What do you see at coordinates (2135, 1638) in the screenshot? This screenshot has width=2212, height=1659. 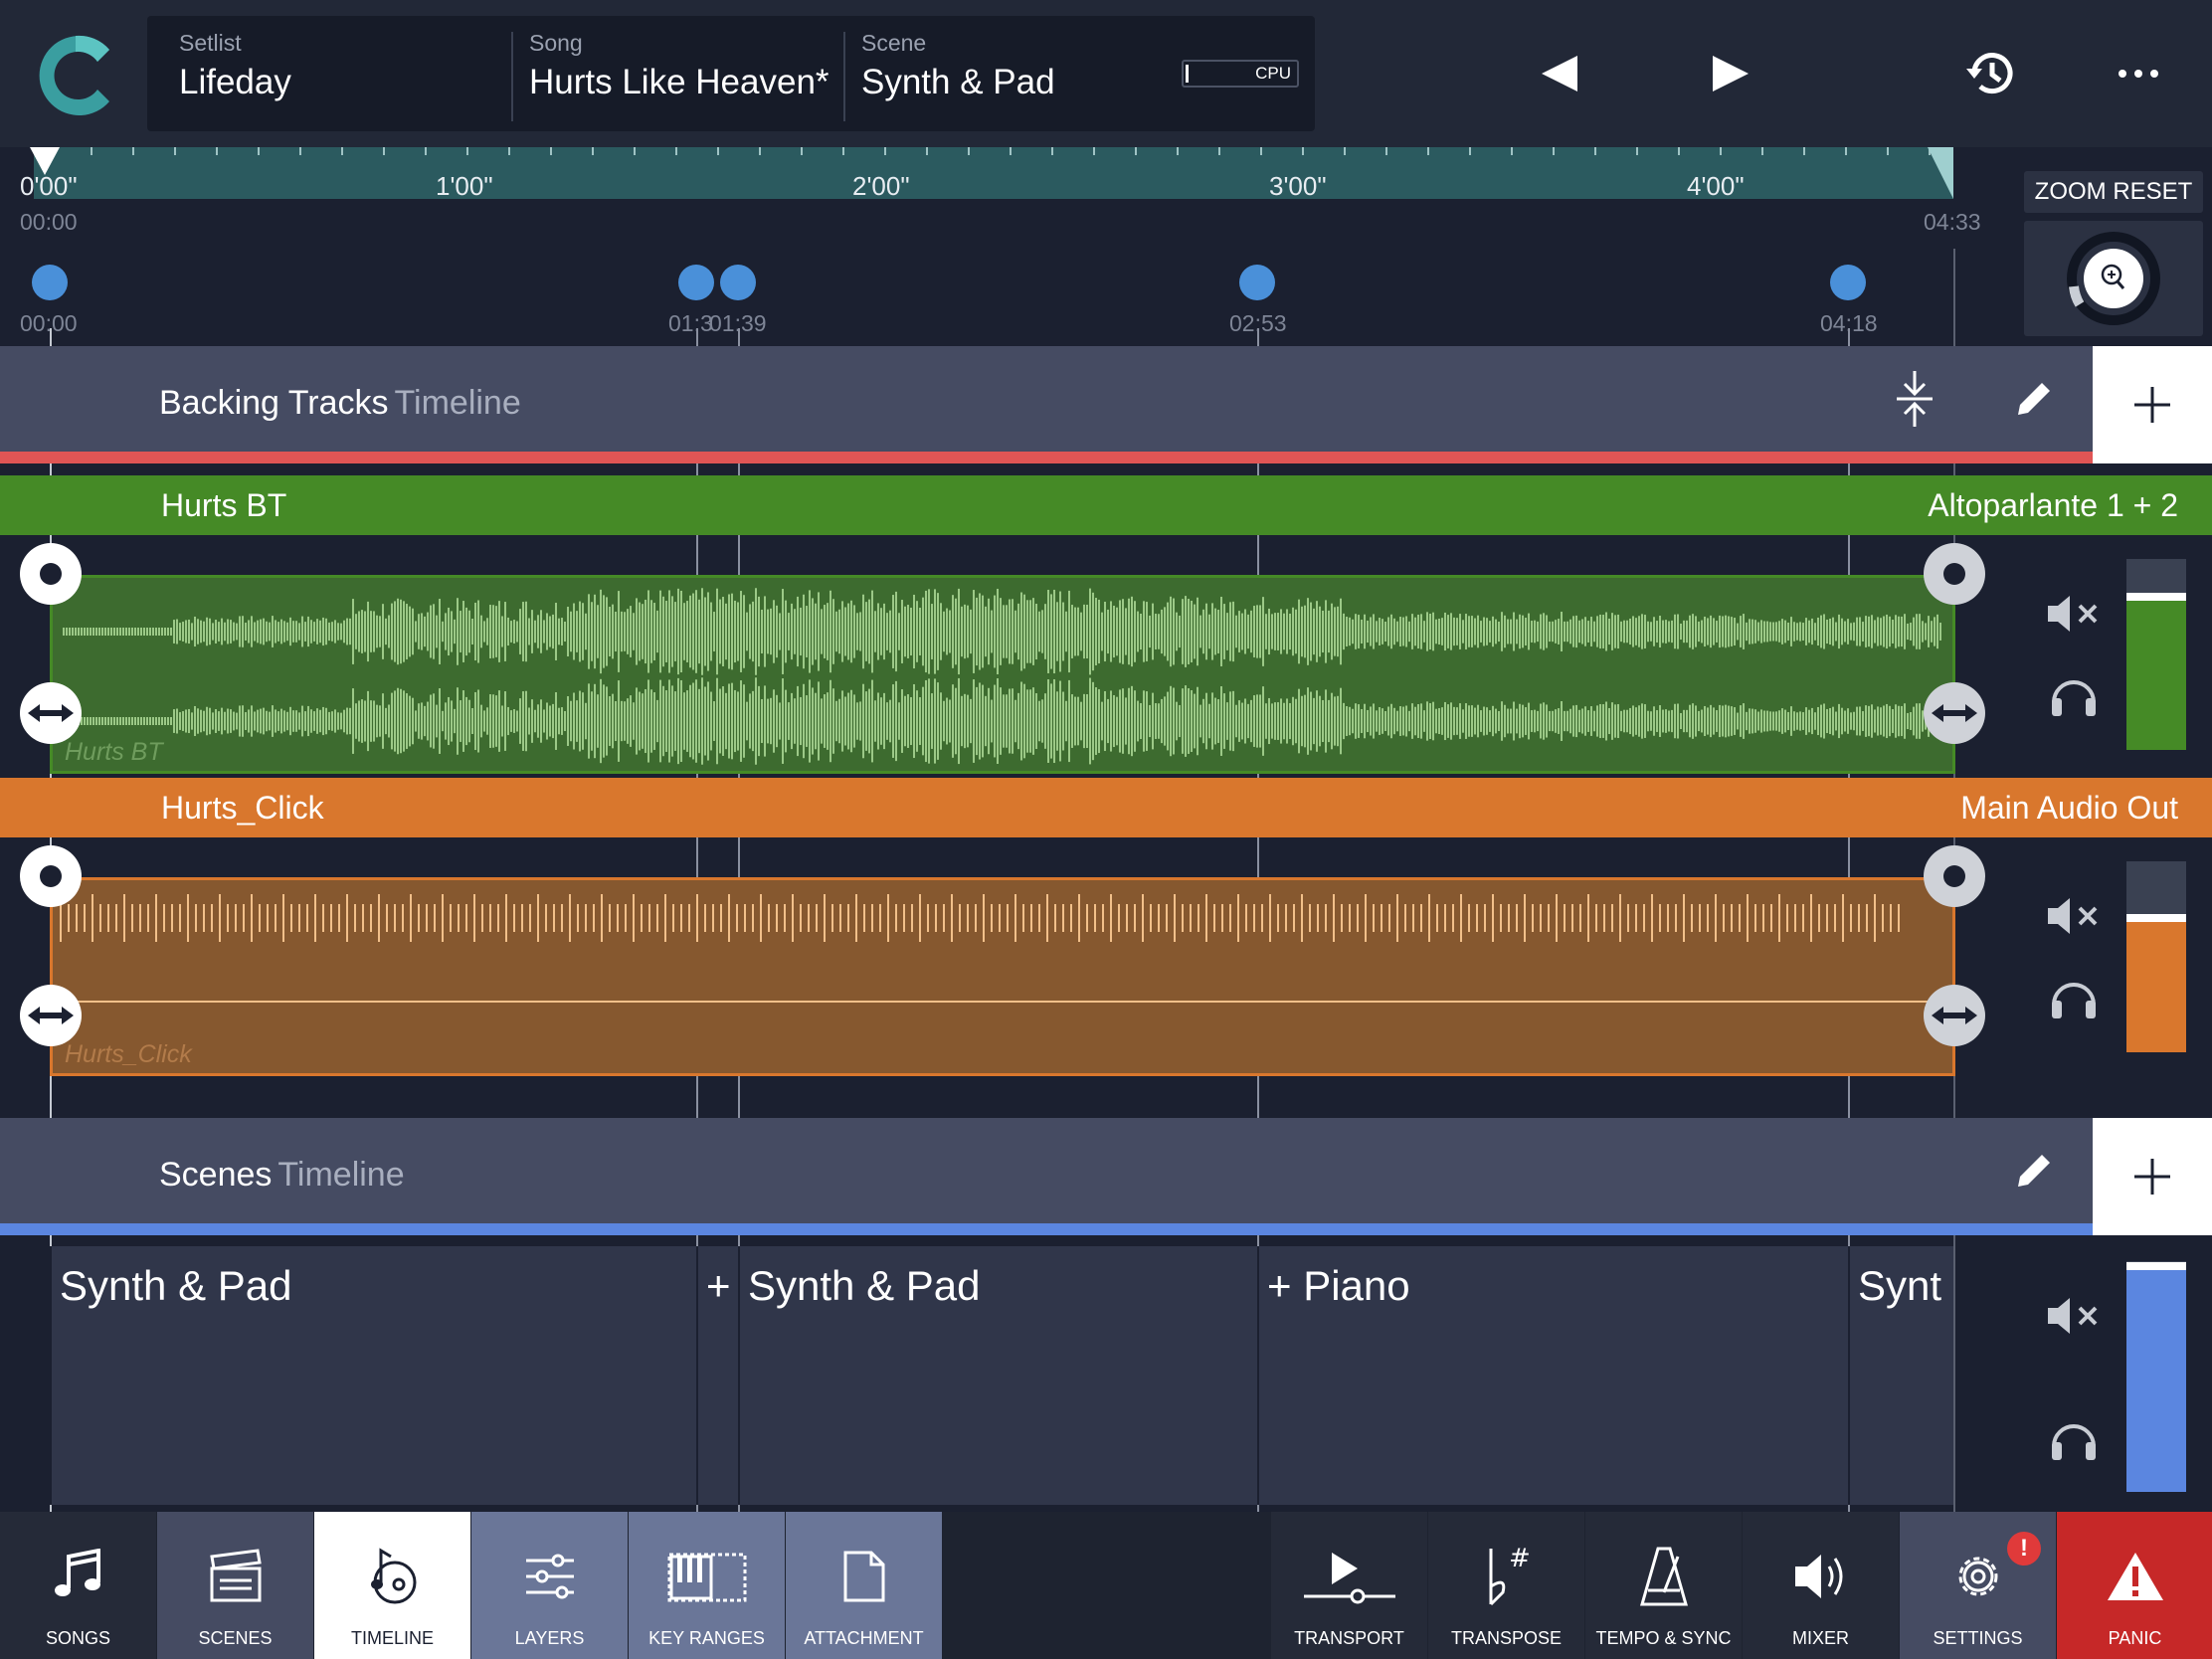 I see `nav-label: PANIC` at bounding box center [2135, 1638].